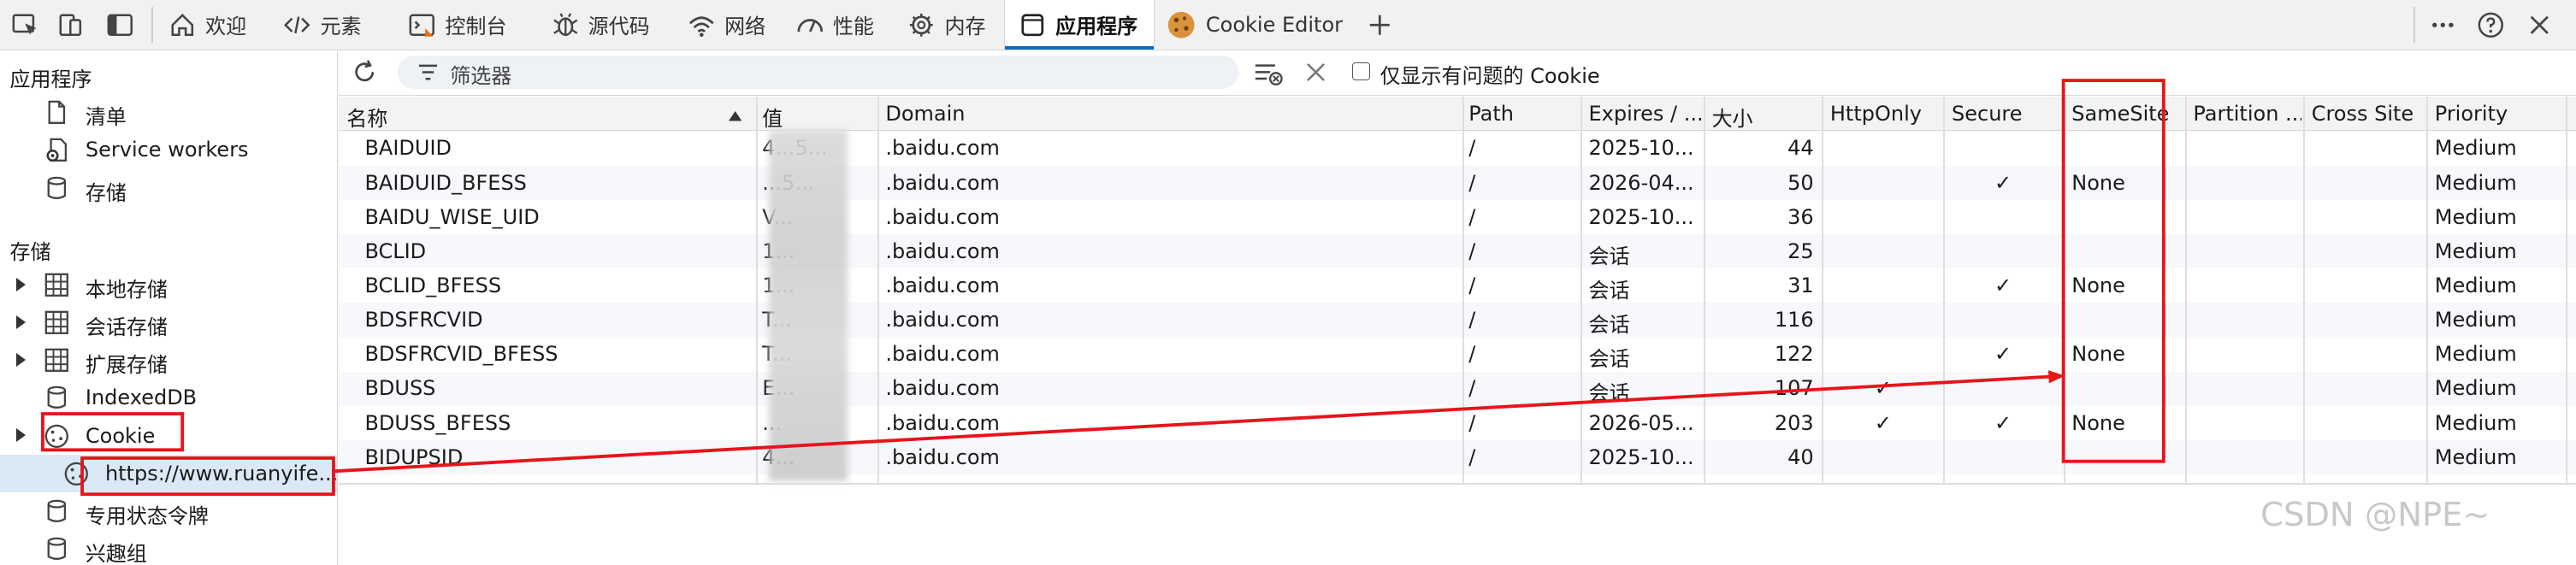  Describe the element at coordinates (735, 115) in the screenshot. I see `sort-ascending-icon` at that location.